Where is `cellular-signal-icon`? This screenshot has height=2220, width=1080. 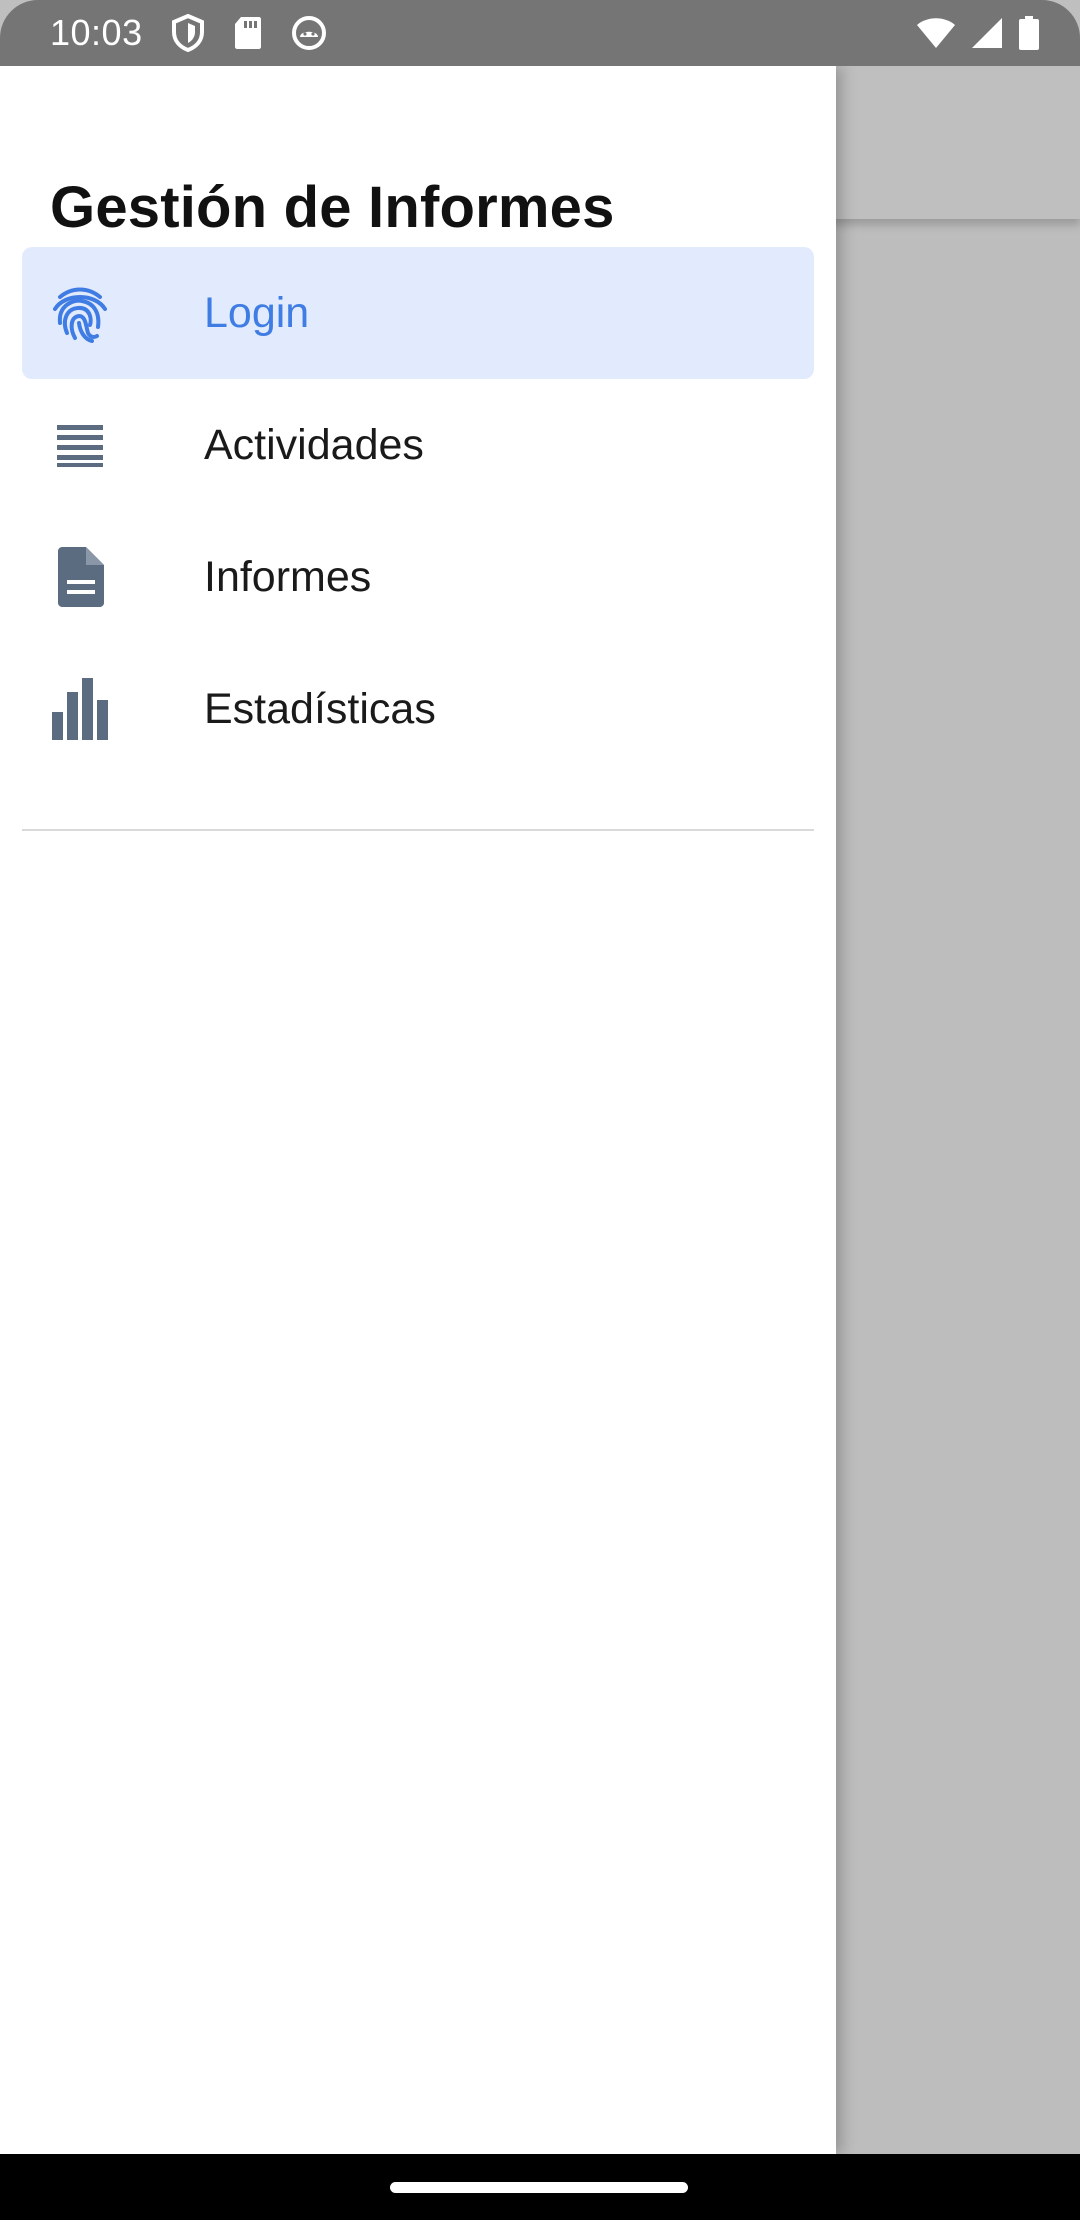 cellular-signal-icon is located at coordinates (987, 33).